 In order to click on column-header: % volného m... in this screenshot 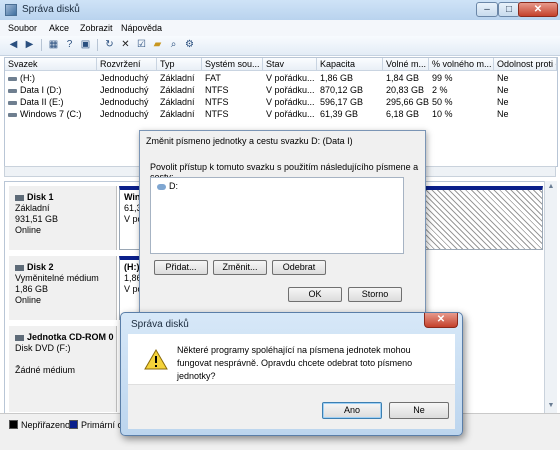, I will do `click(461, 64)`.